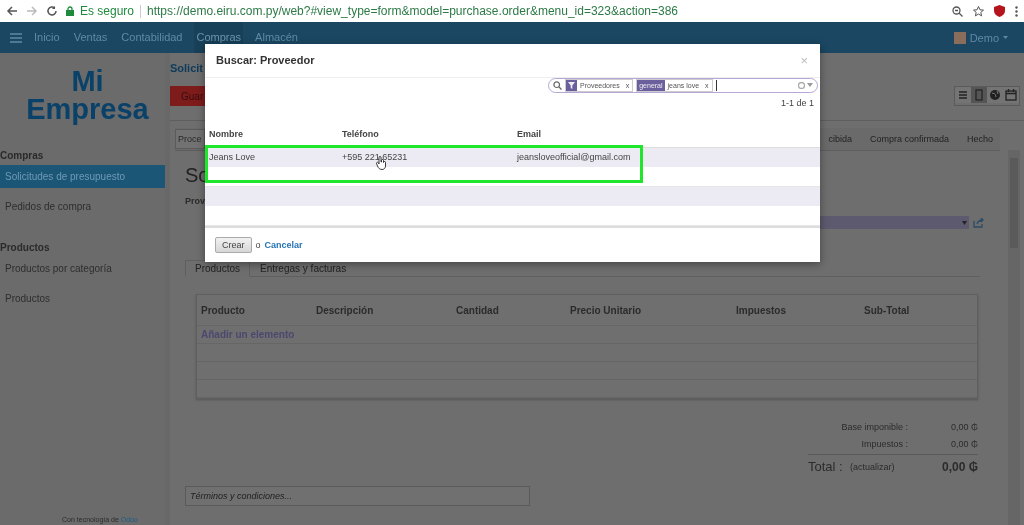 The height and width of the screenshot is (525, 1024). I want to click on table-cell-text: Jeans Love, so click(233, 157).